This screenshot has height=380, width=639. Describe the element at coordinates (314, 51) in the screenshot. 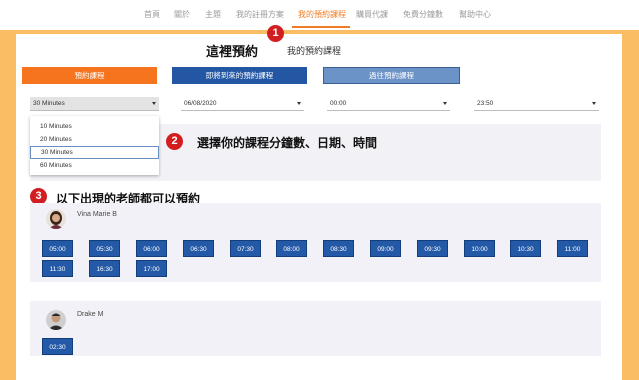

I see `page-subtitle: 我的預約課程` at that location.